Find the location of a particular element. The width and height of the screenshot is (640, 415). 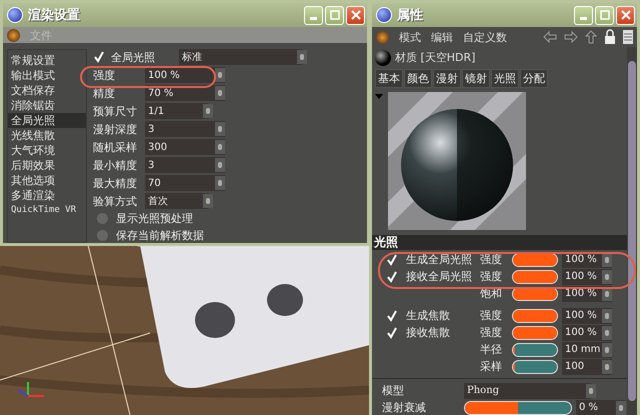

dropdown: 首次 is located at coordinates (179, 201).